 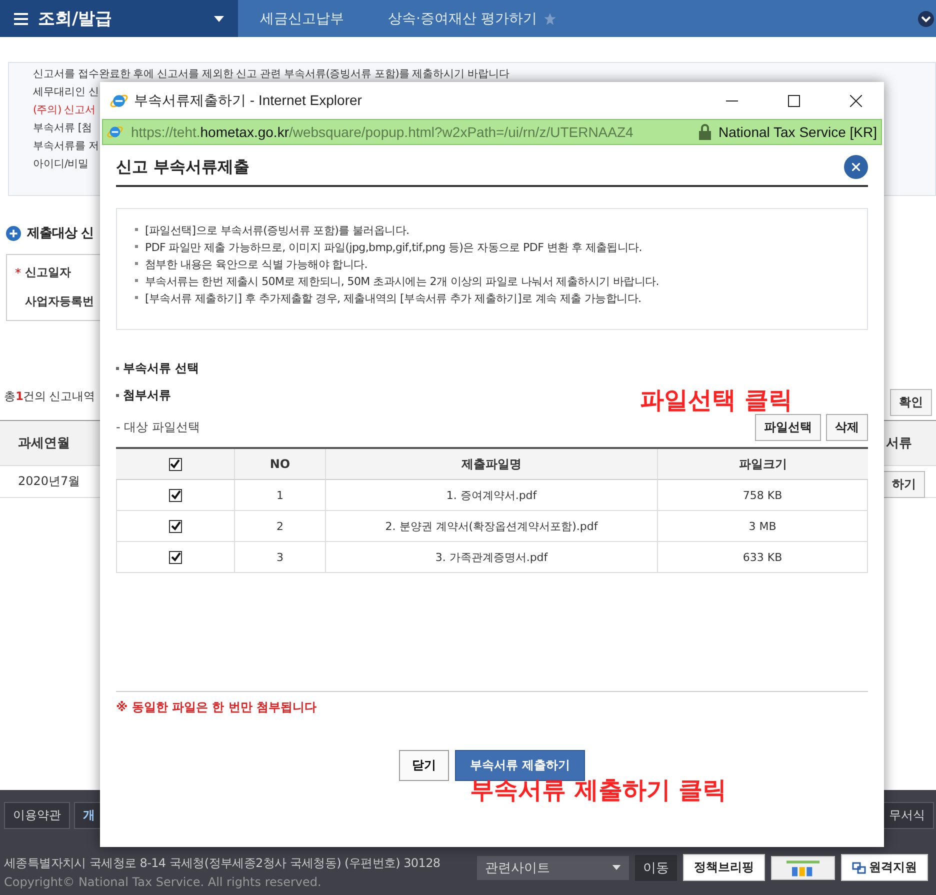 What do you see at coordinates (803, 868) in the screenshot?
I see `logo-icon` at bounding box center [803, 868].